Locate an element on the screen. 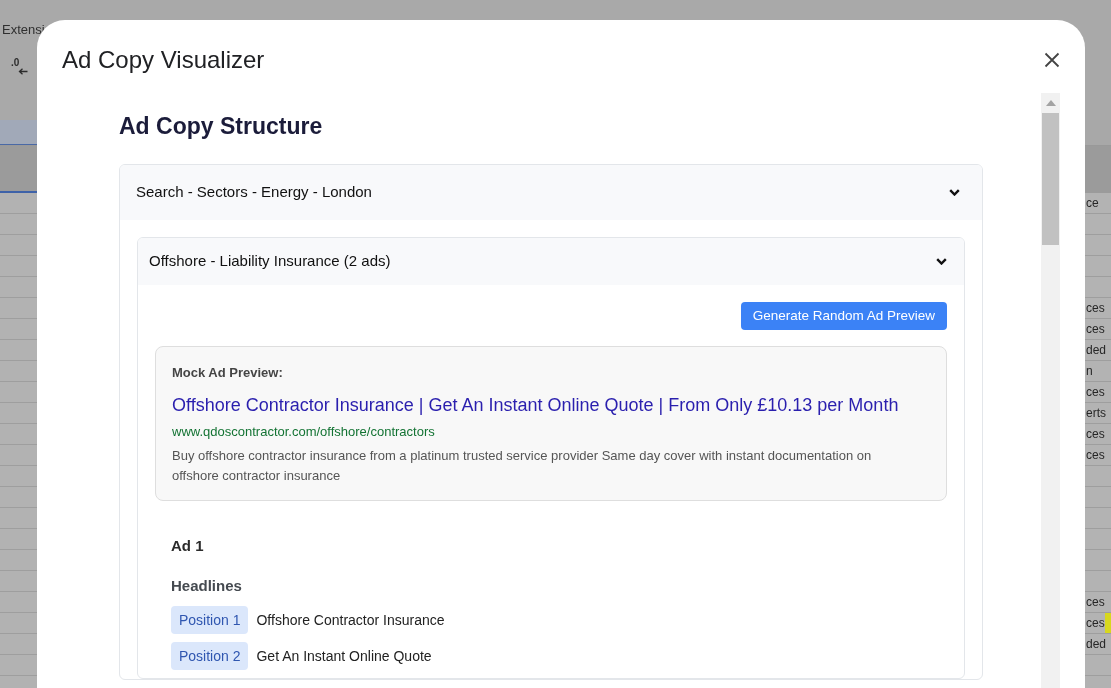  headline-text: Get An Instant Online Quote is located at coordinates (344, 656).